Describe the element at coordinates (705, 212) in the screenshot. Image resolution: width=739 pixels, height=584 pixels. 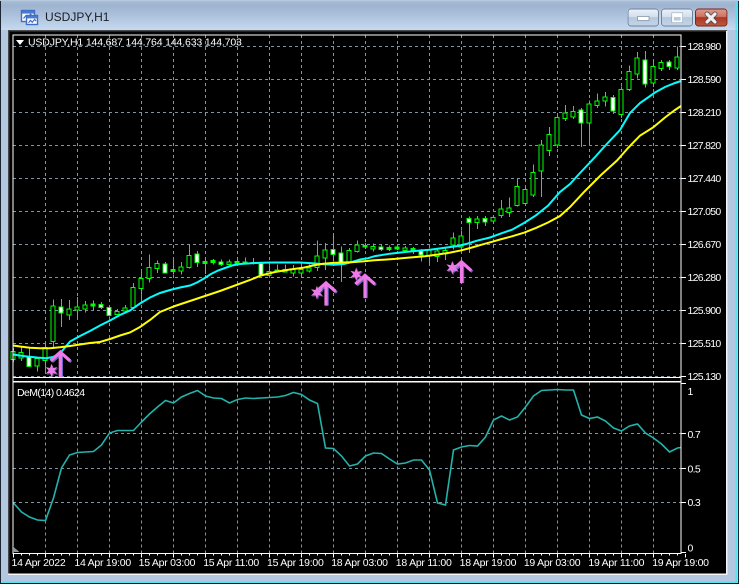
I see `svg-text: 127.050` at that location.